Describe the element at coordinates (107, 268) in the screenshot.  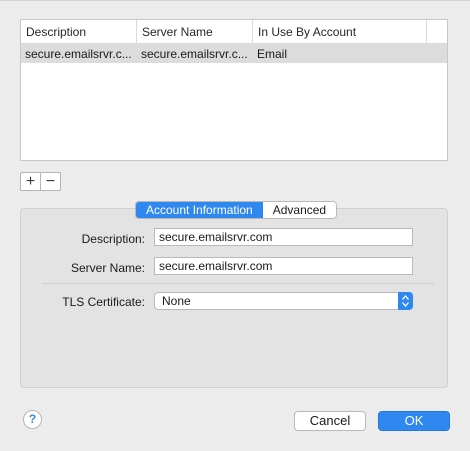
I see `server-name-label: Server Name:` at that location.